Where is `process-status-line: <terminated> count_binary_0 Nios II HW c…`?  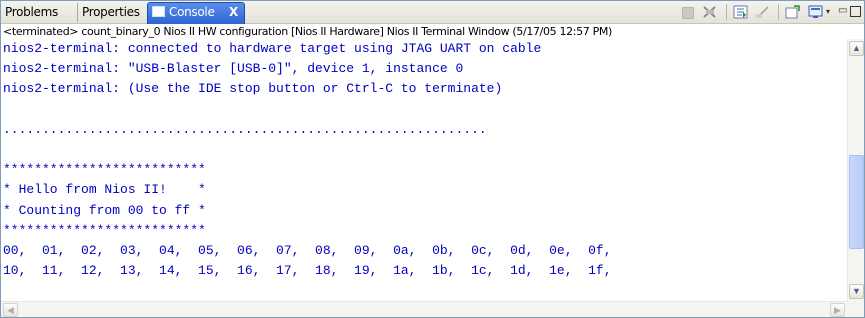
process-status-line: <terminated> count_binary_0 Nios II HW c… is located at coordinates (307, 31).